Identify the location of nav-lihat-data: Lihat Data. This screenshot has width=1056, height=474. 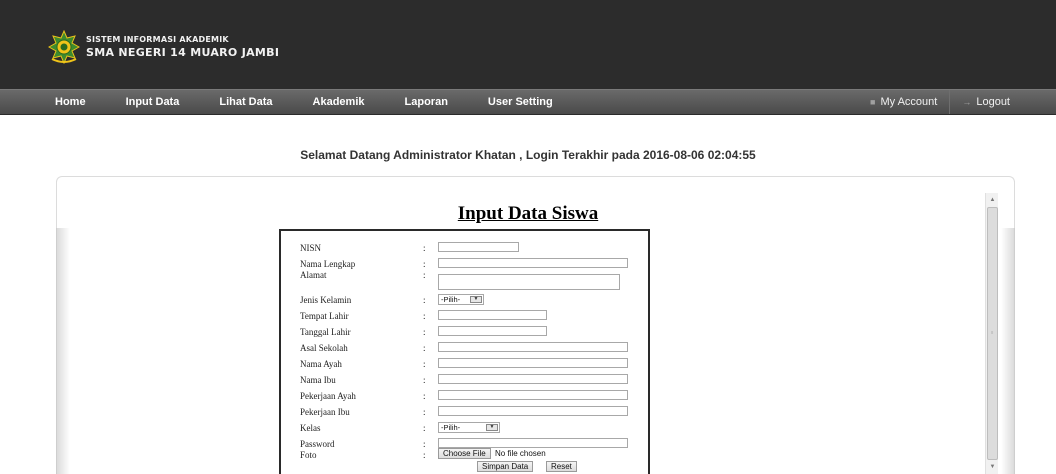
(245, 102).